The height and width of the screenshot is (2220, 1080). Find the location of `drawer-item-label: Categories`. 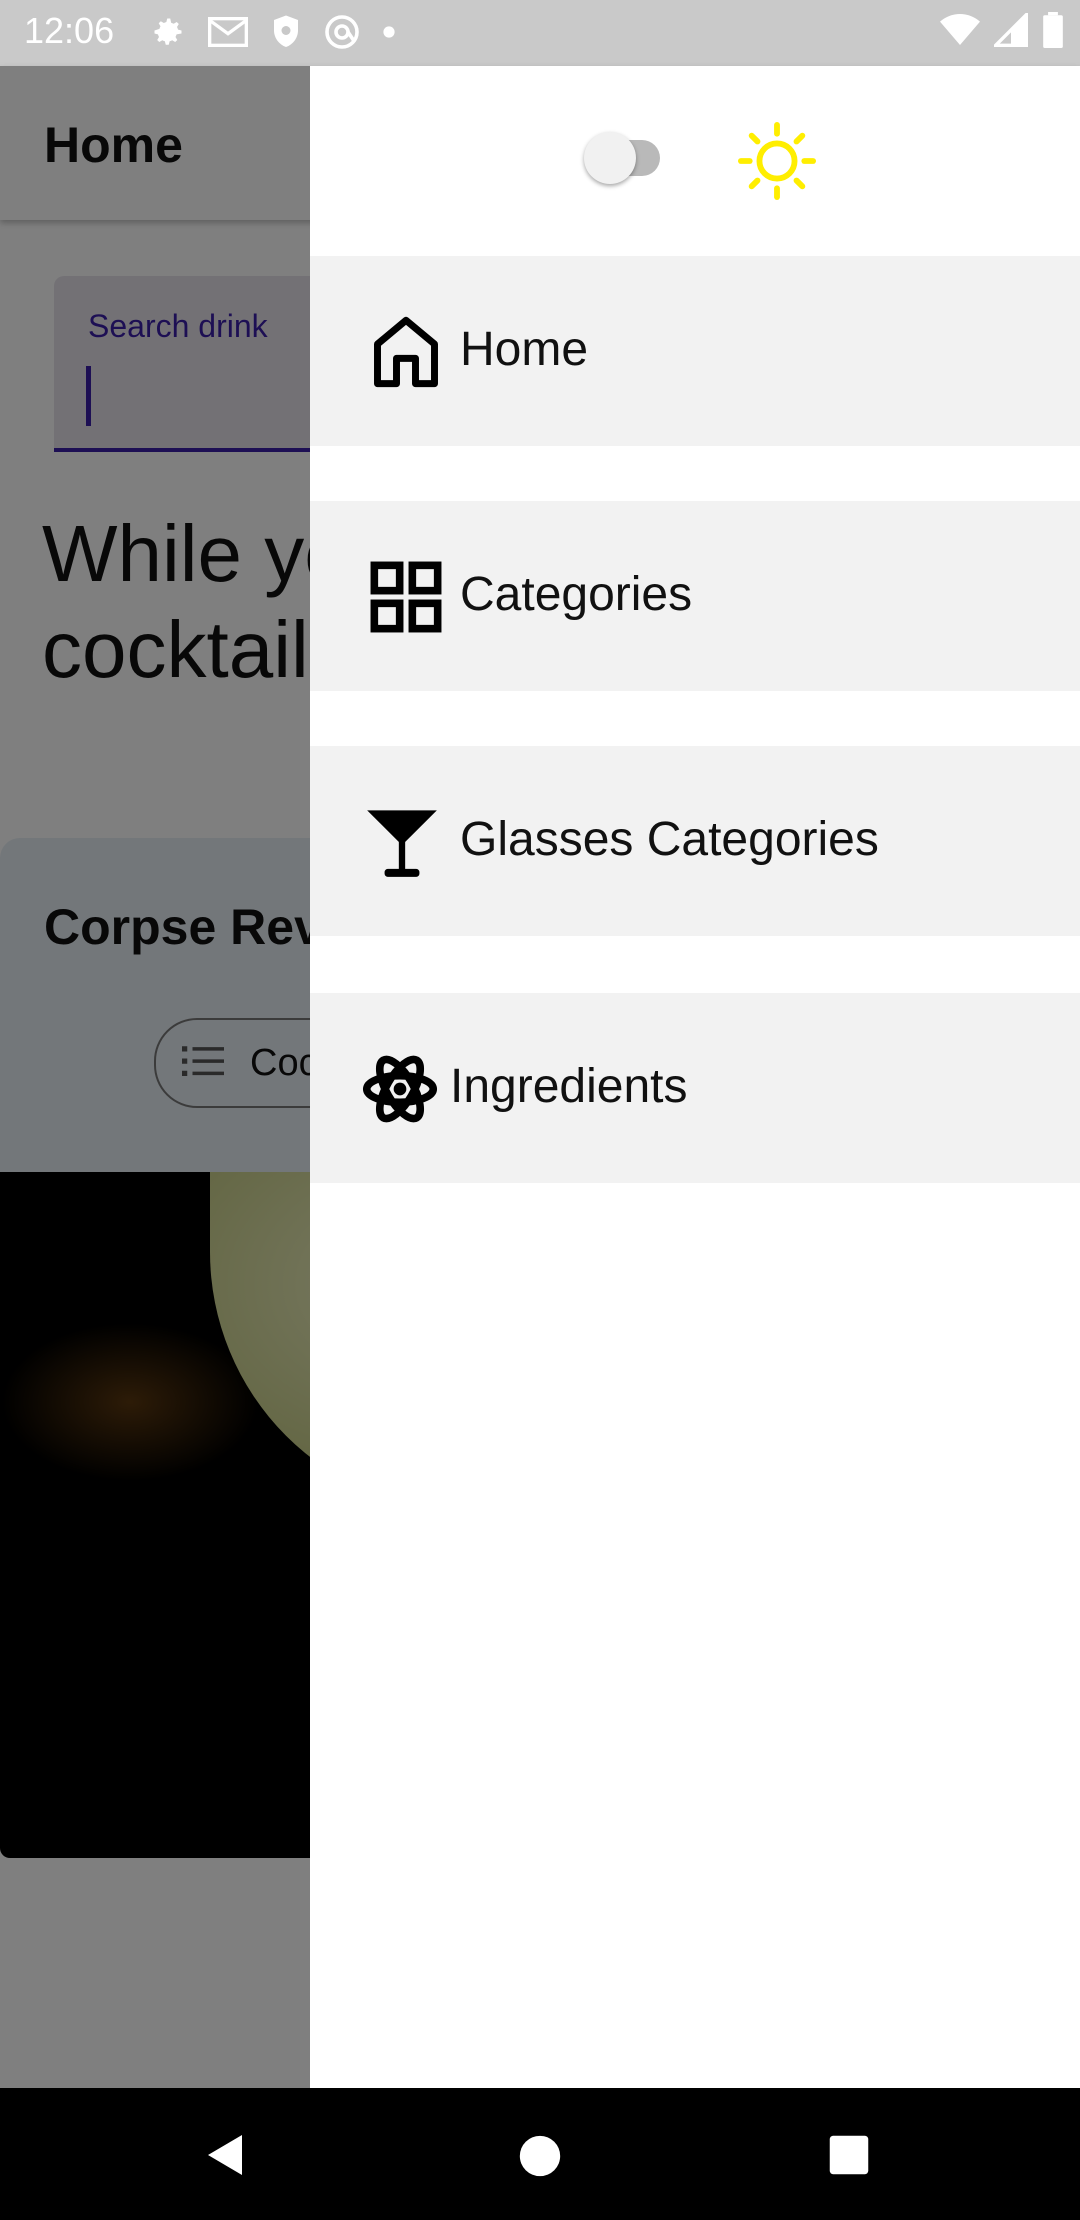

drawer-item-label: Categories is located at coordinates (576, 594).